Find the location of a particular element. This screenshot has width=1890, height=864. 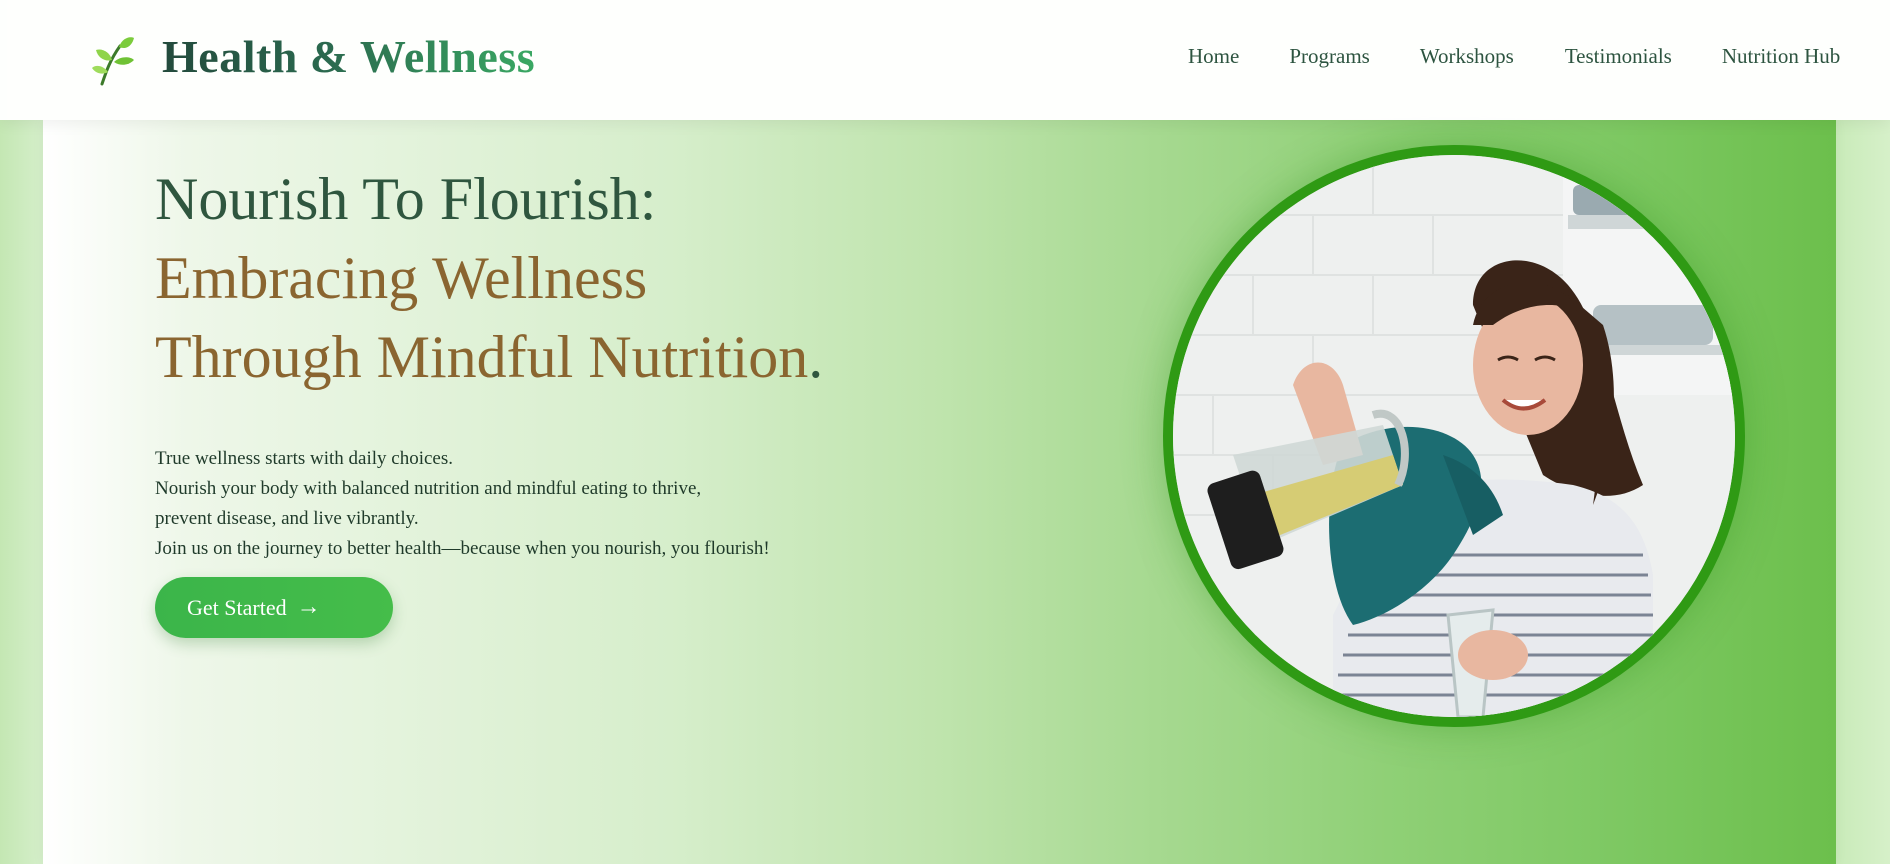

nav-home: Home is located at coordinates (1213, 56).